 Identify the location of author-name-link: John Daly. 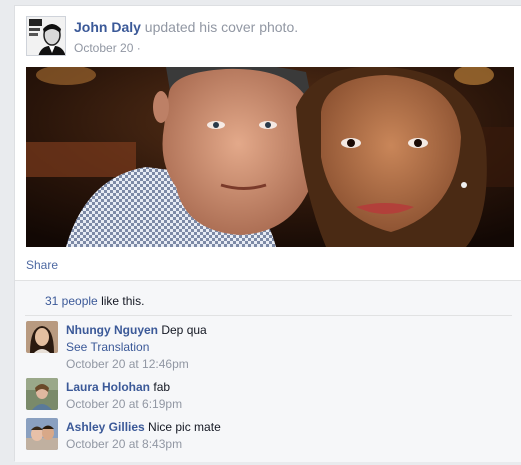
(107, 27).